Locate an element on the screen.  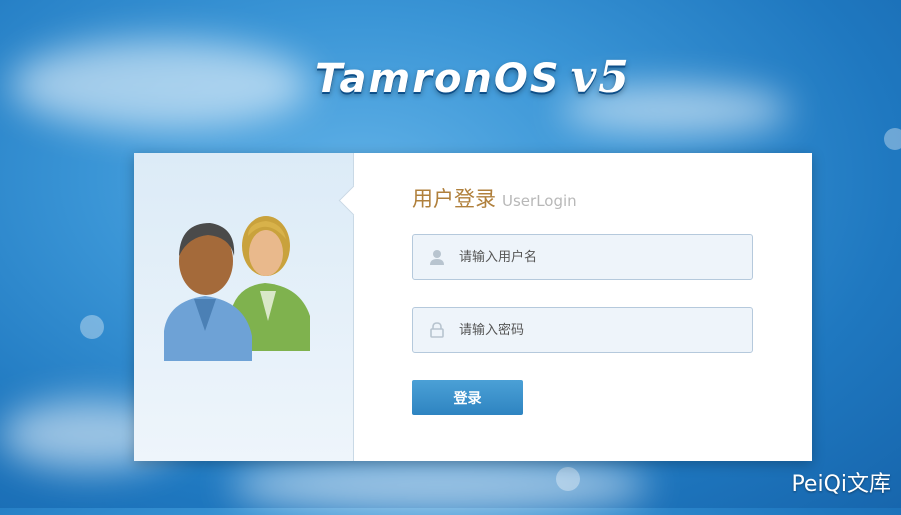
password-field is located at coordinates (582, 330).